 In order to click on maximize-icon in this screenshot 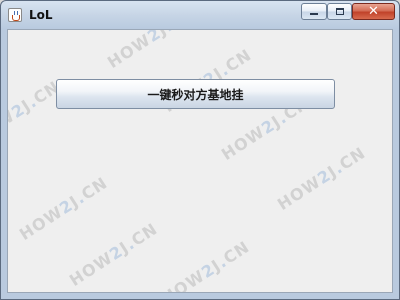, I will do `click(339, 11)`.